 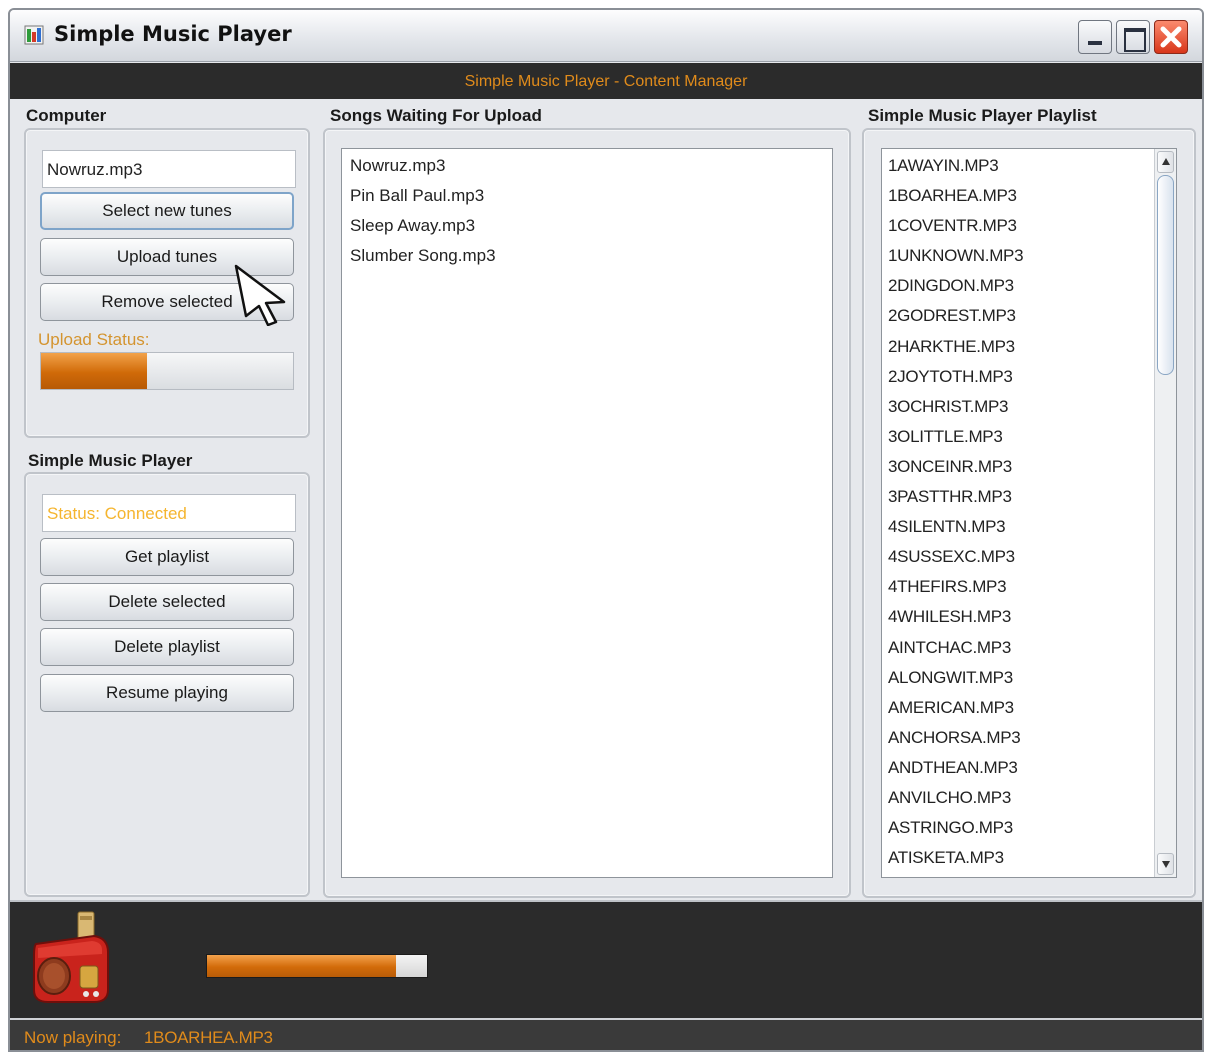 What do you see at coordinates (1171, 37) in the screenshot?
I see `close-icon` at bounding box center [1171, 37].